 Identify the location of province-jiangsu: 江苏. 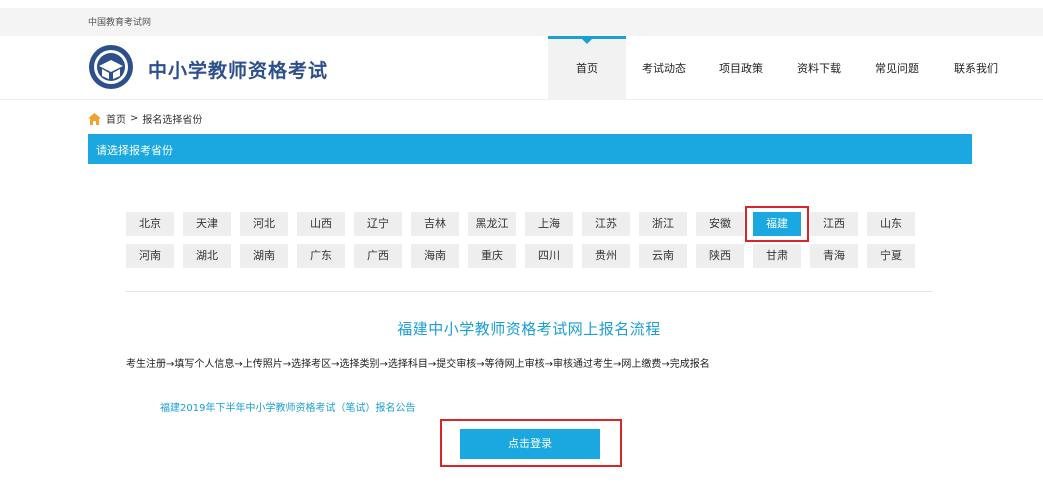
(606, 224).